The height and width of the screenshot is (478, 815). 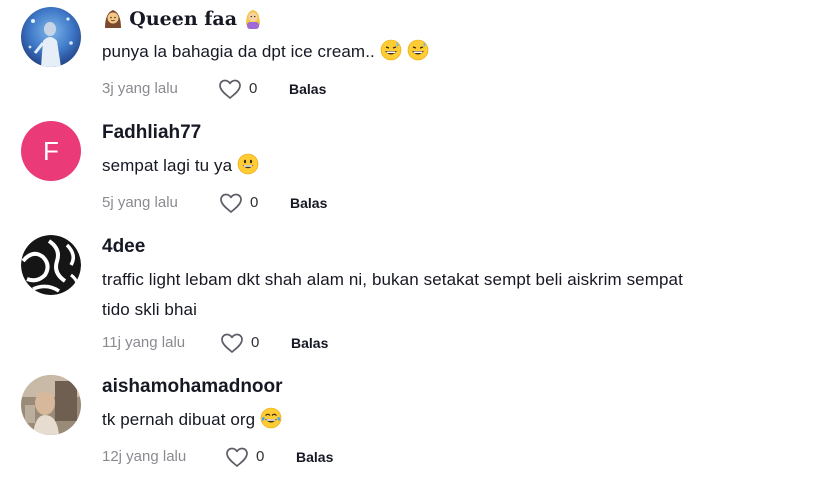 What do you see at coordinates (140, 88) in the screenshot?
I see `comment-timestamp: 3j yang lalu` at bounding box center [140, 88].